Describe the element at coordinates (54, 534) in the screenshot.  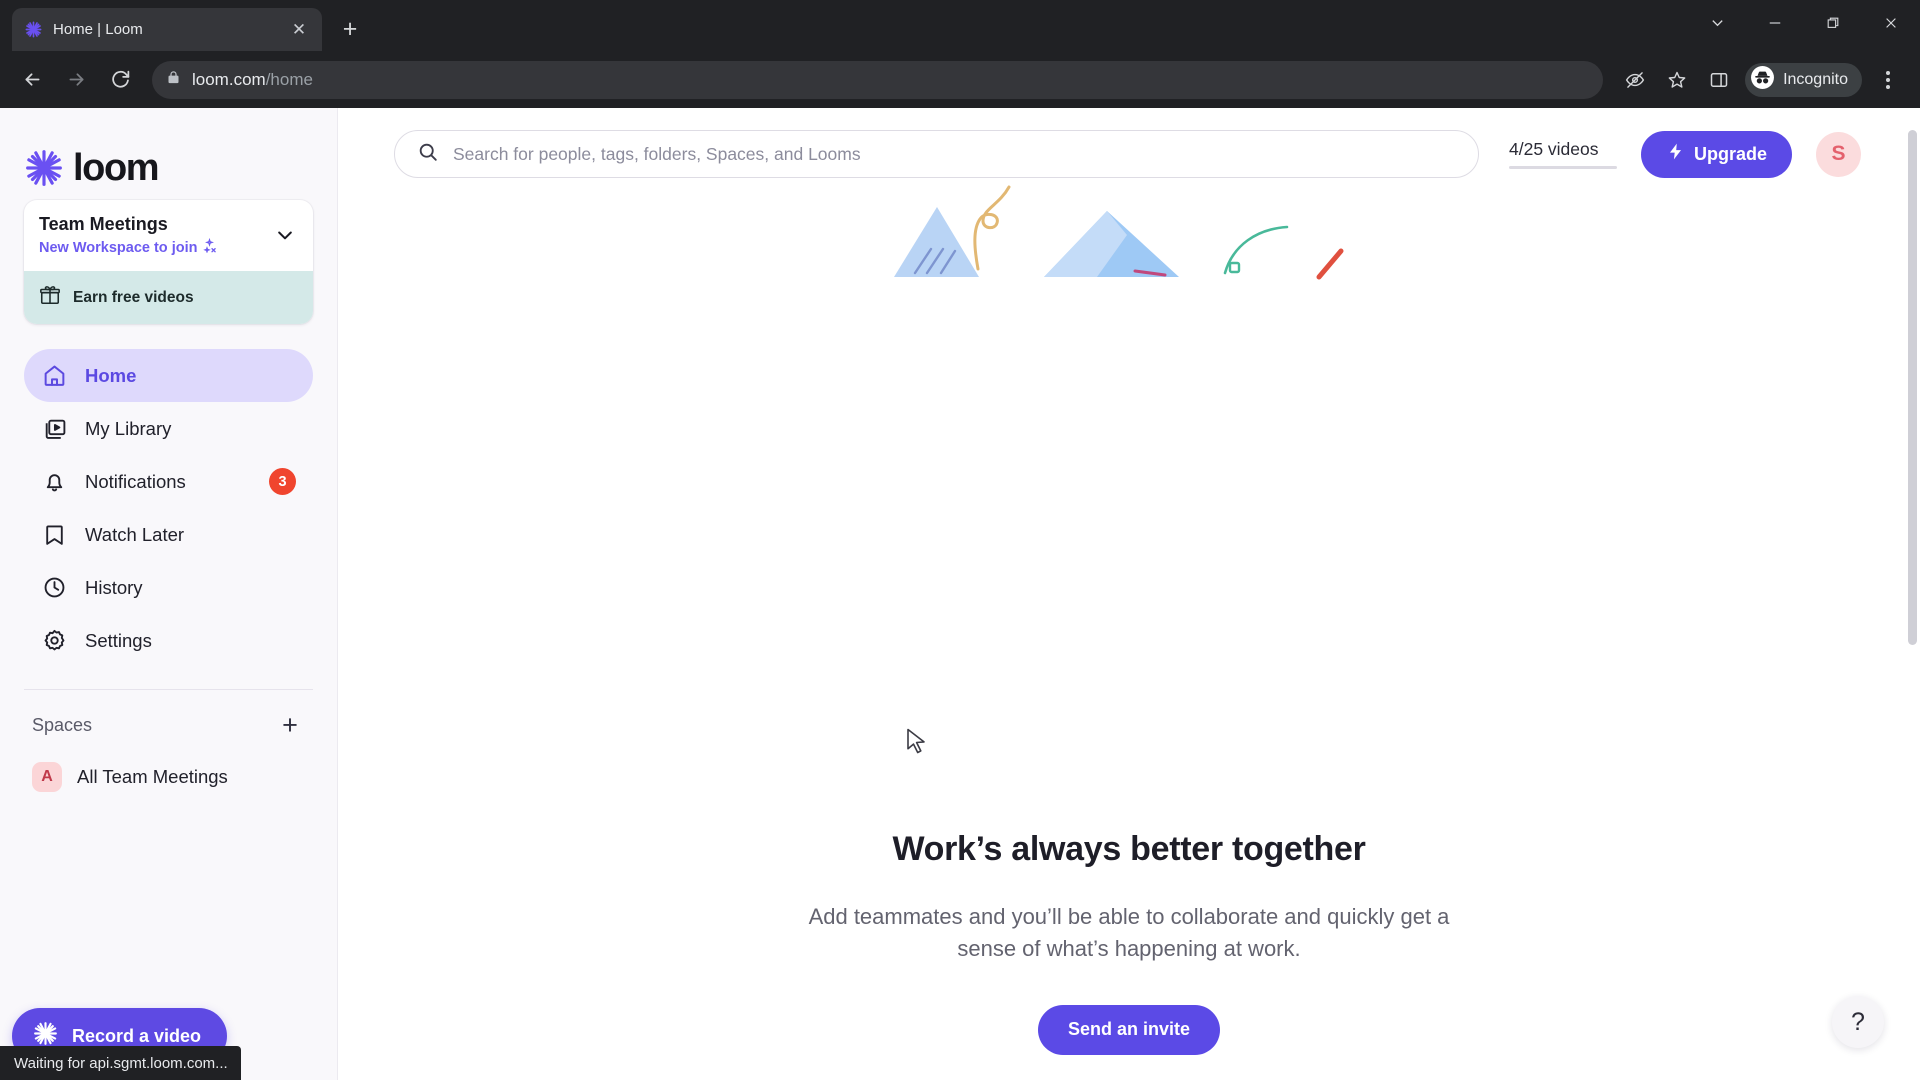
I see `bookmark-icon` at that location.